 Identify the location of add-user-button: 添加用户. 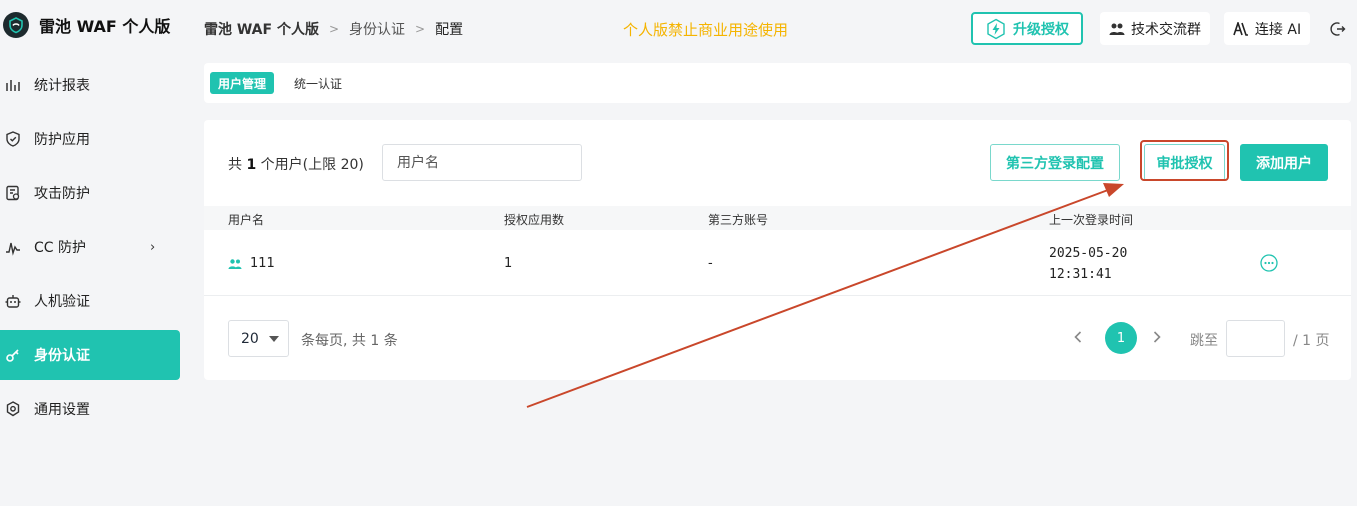
(1284, 162).